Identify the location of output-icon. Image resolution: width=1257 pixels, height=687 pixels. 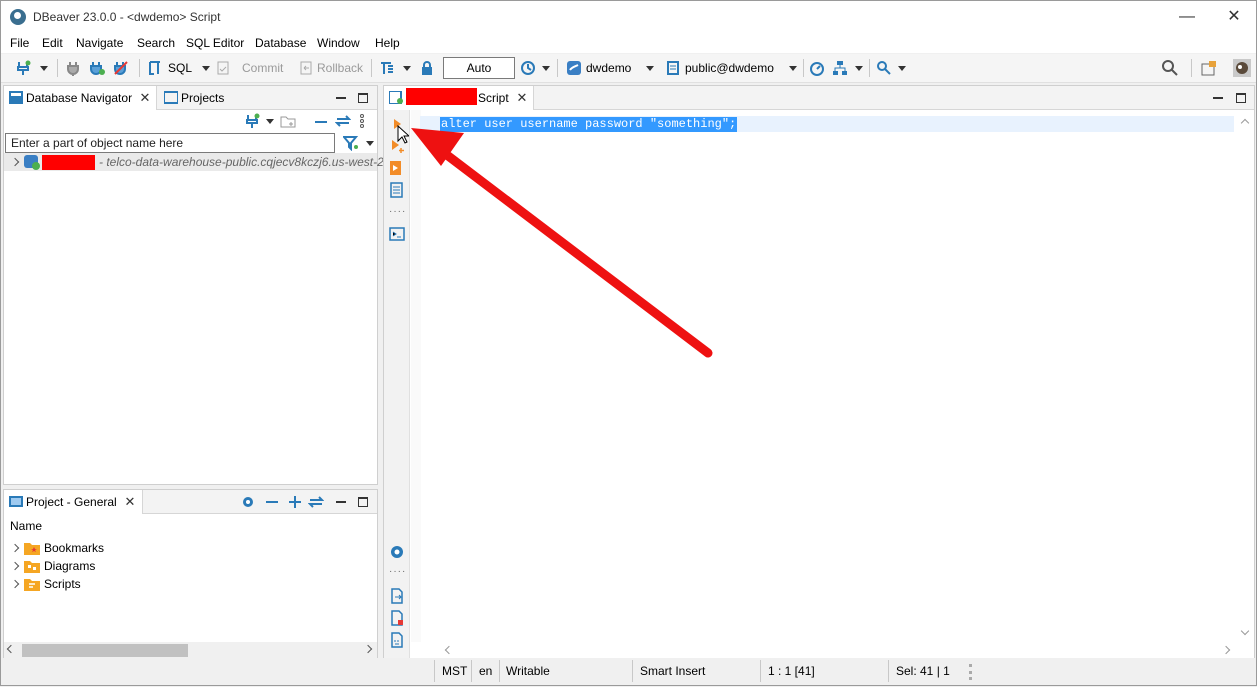
(397, 618).